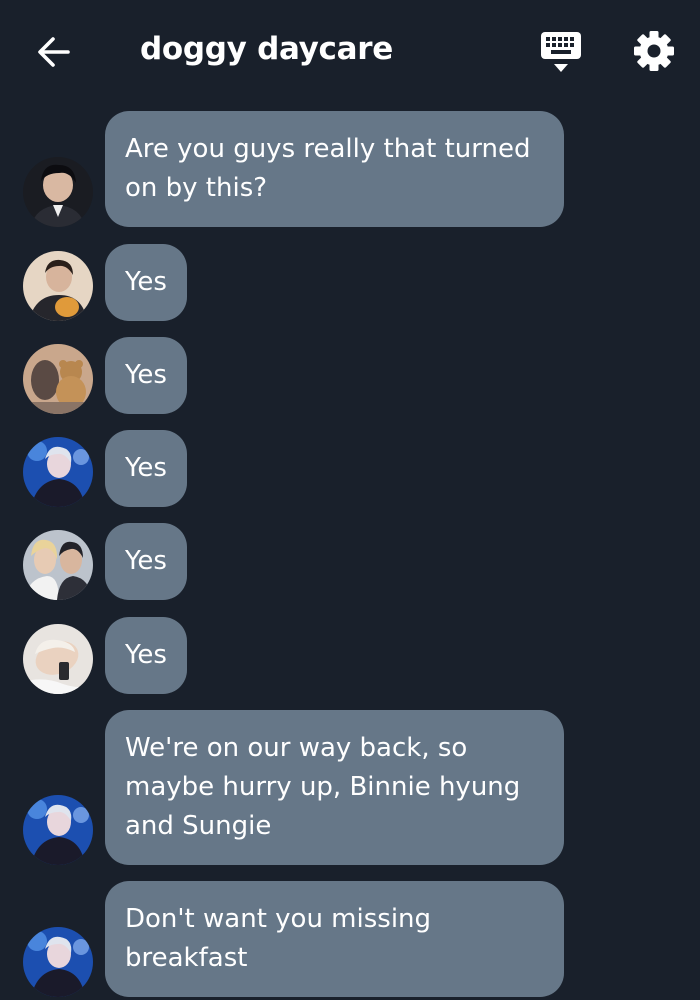  I want to click on arrow-left-icon, so click(54, 52).